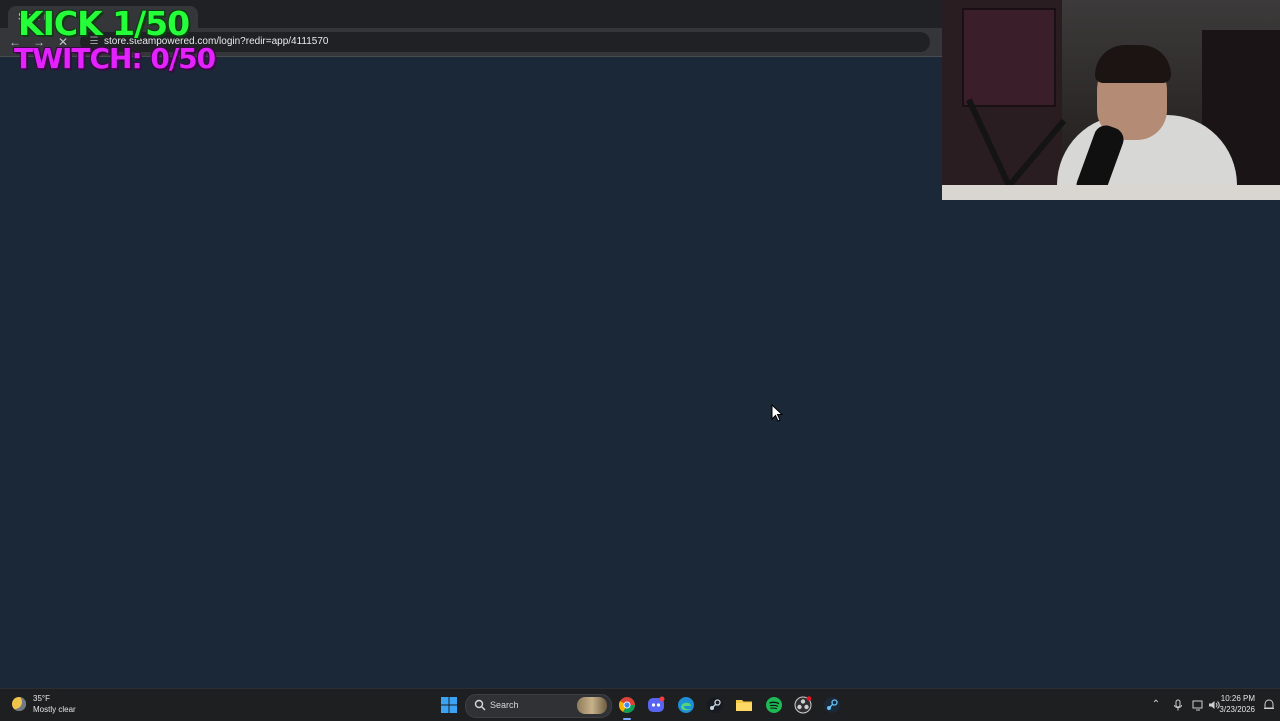 This screenshot has width=1280, height=721. I want to click on discord-icon, so click(656, 705).